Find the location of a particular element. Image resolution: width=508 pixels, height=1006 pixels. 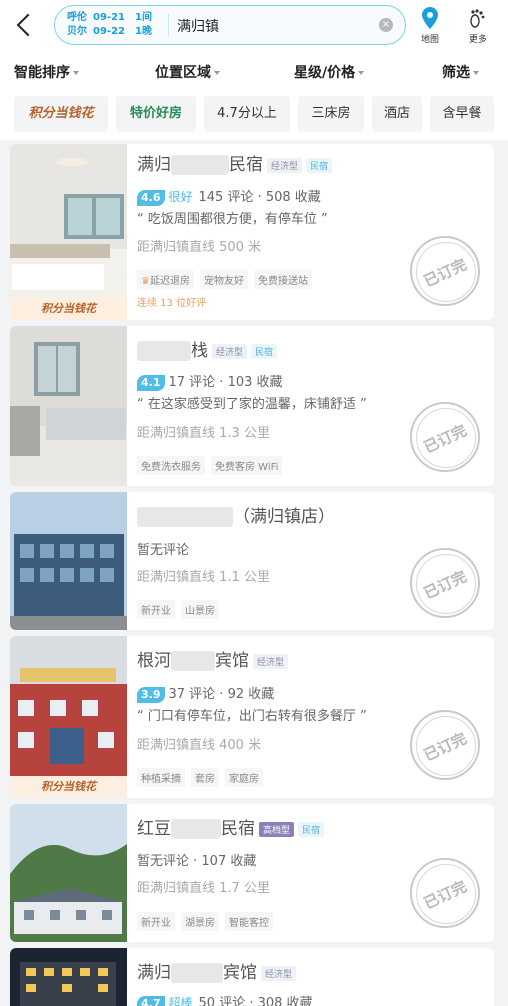

score-label: 很好 is located at coordinates (180, 197).